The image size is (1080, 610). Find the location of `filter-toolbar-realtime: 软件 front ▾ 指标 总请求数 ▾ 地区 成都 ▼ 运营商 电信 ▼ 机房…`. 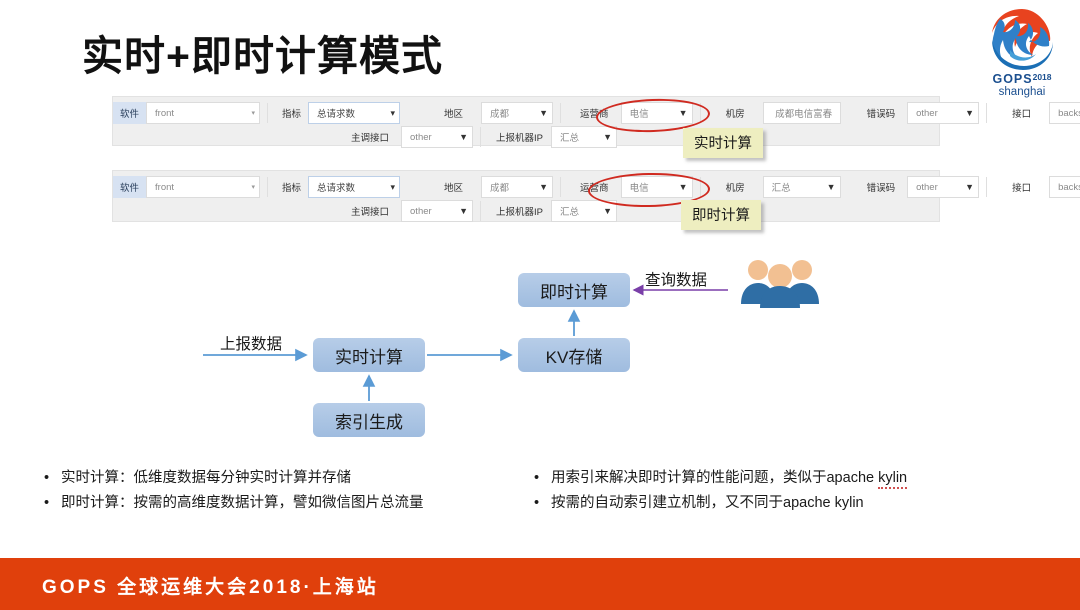

filter-toolbar-realtime: 软件 front ▾ 指标 总请求数 ▾ 地区 成都 ▼ 运营商 电信 ▼ 机房… is located at coordinates (596, 122).